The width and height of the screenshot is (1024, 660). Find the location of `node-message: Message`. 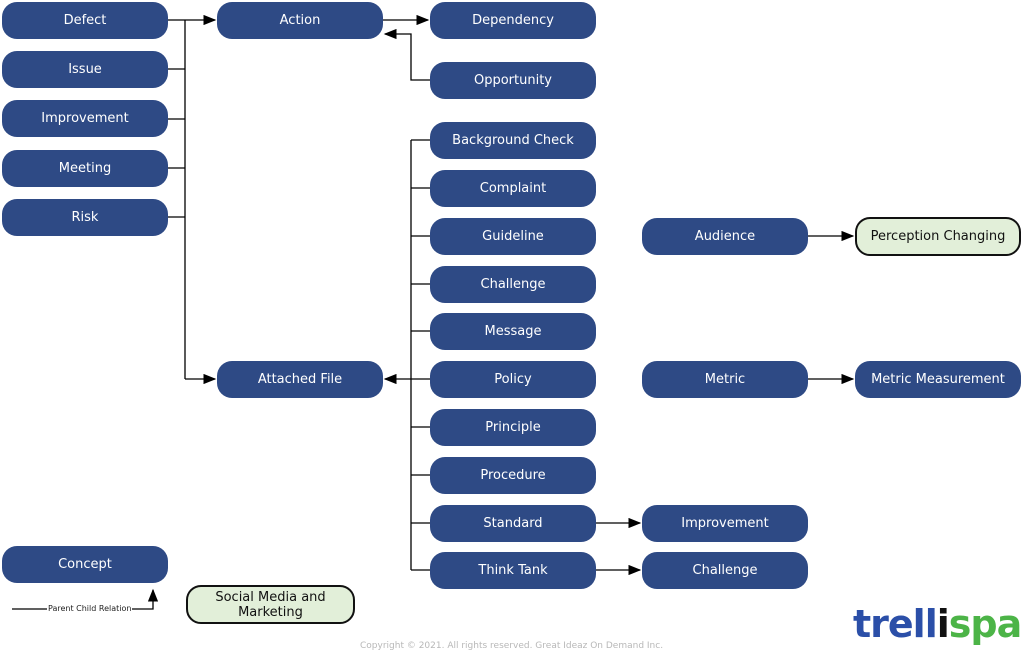

node-message: Message is located at coordinates (513, 331).